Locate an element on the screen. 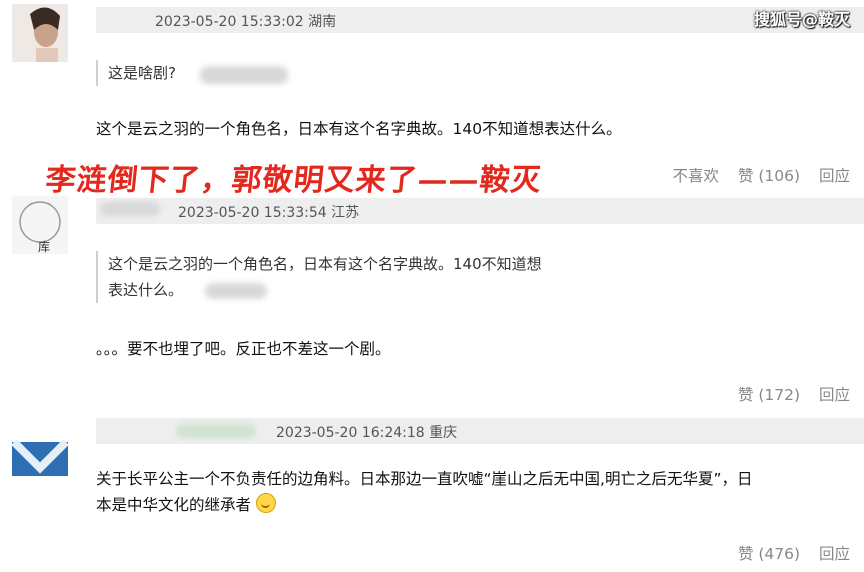  avatar-text: 库 is located at coordinates (44, 247).